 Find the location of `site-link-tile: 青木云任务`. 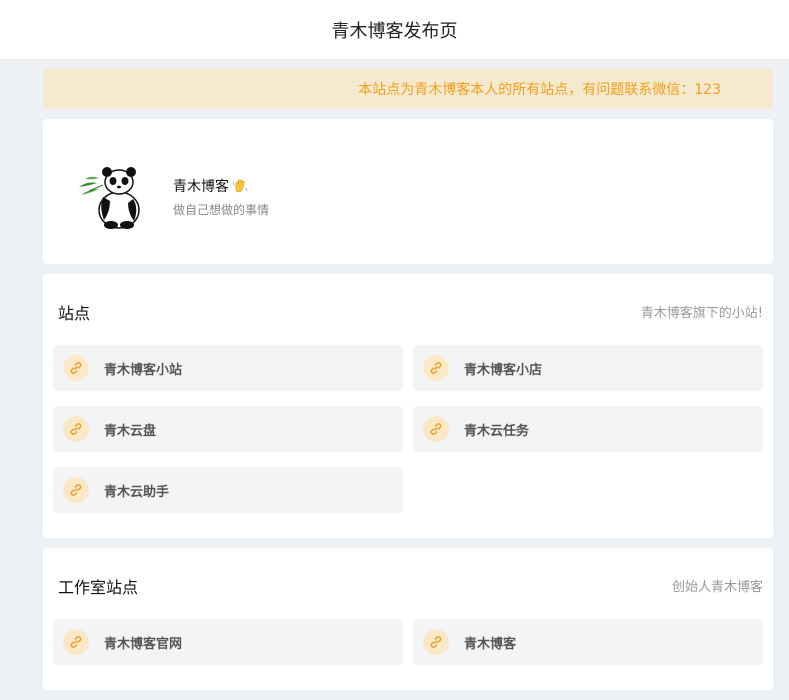

site-link-tile: 青木云任务 is located at coordinates (588, 429).